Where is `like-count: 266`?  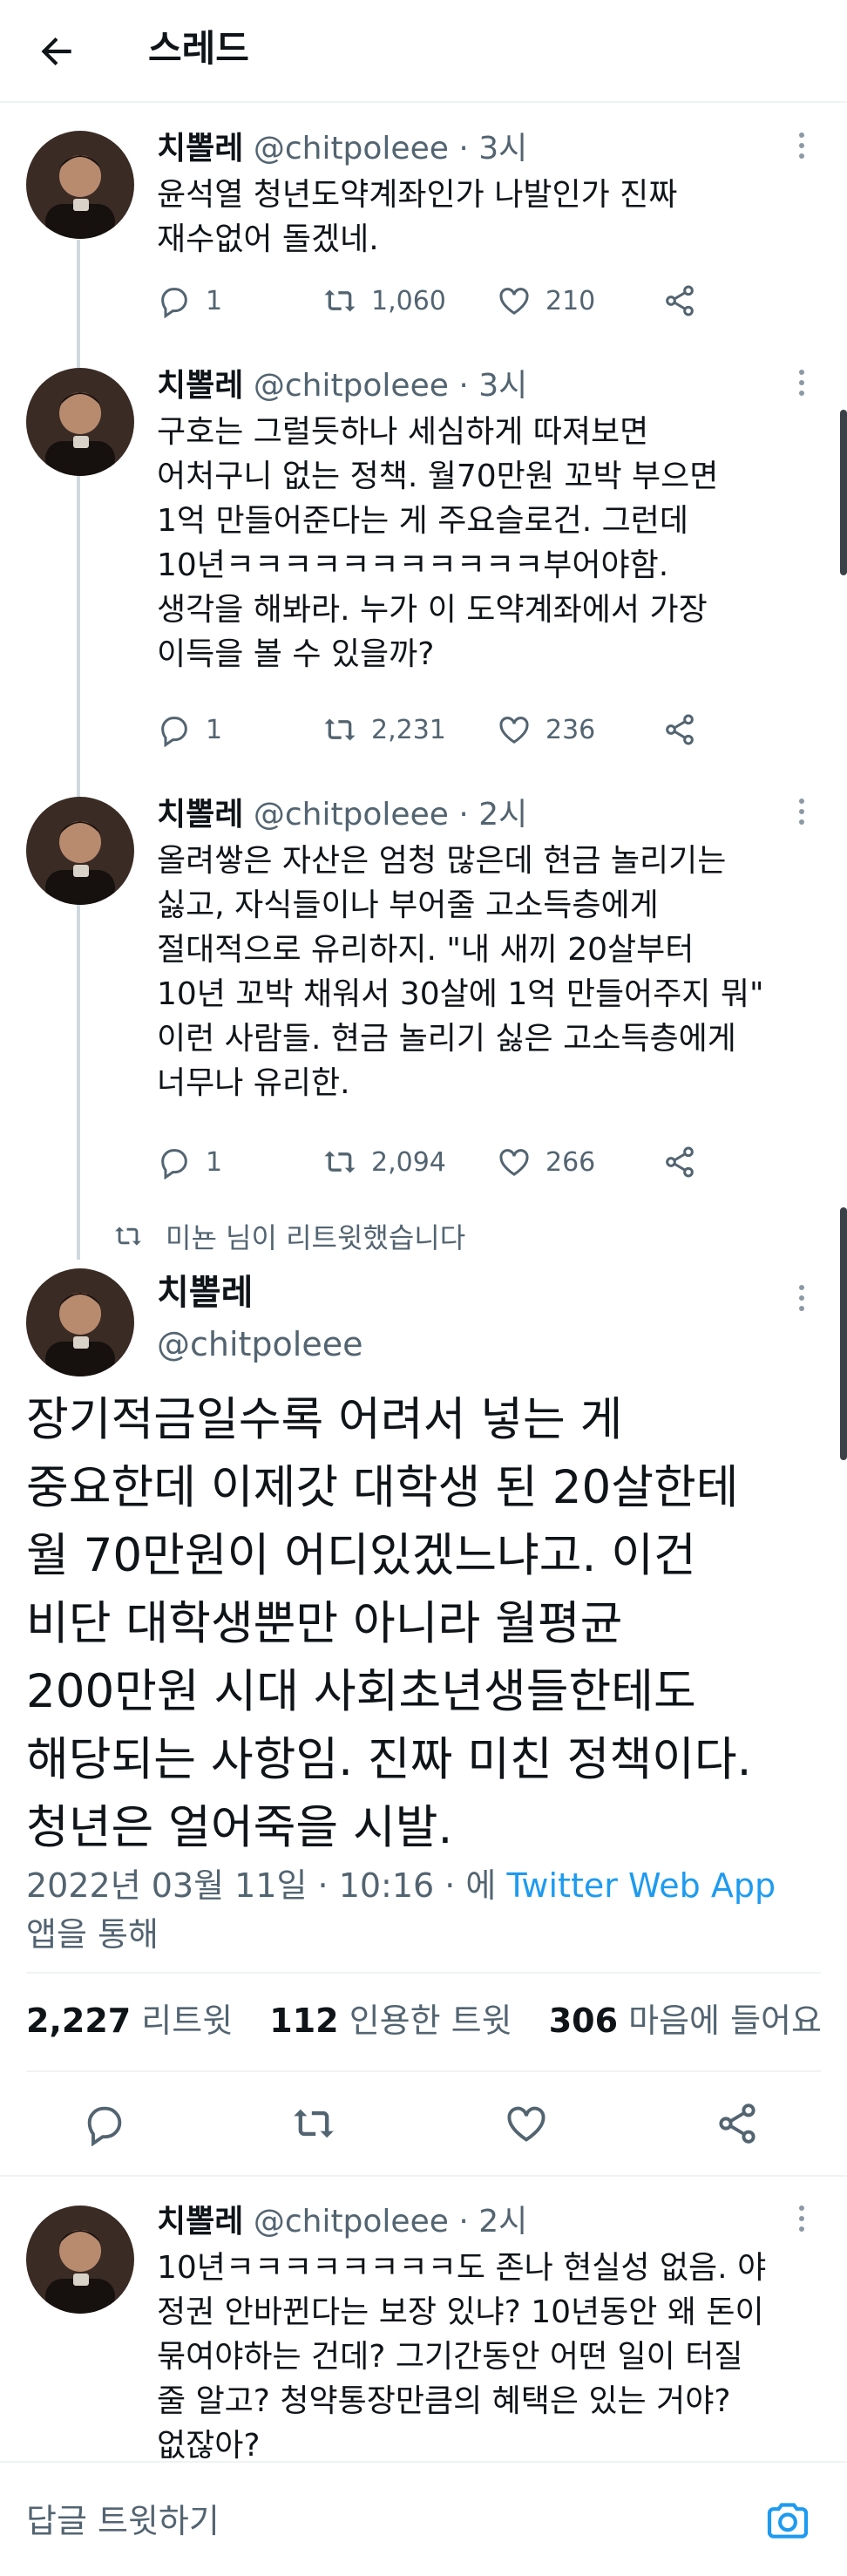
like-count: 266 is located at coordinates (570, 1162).